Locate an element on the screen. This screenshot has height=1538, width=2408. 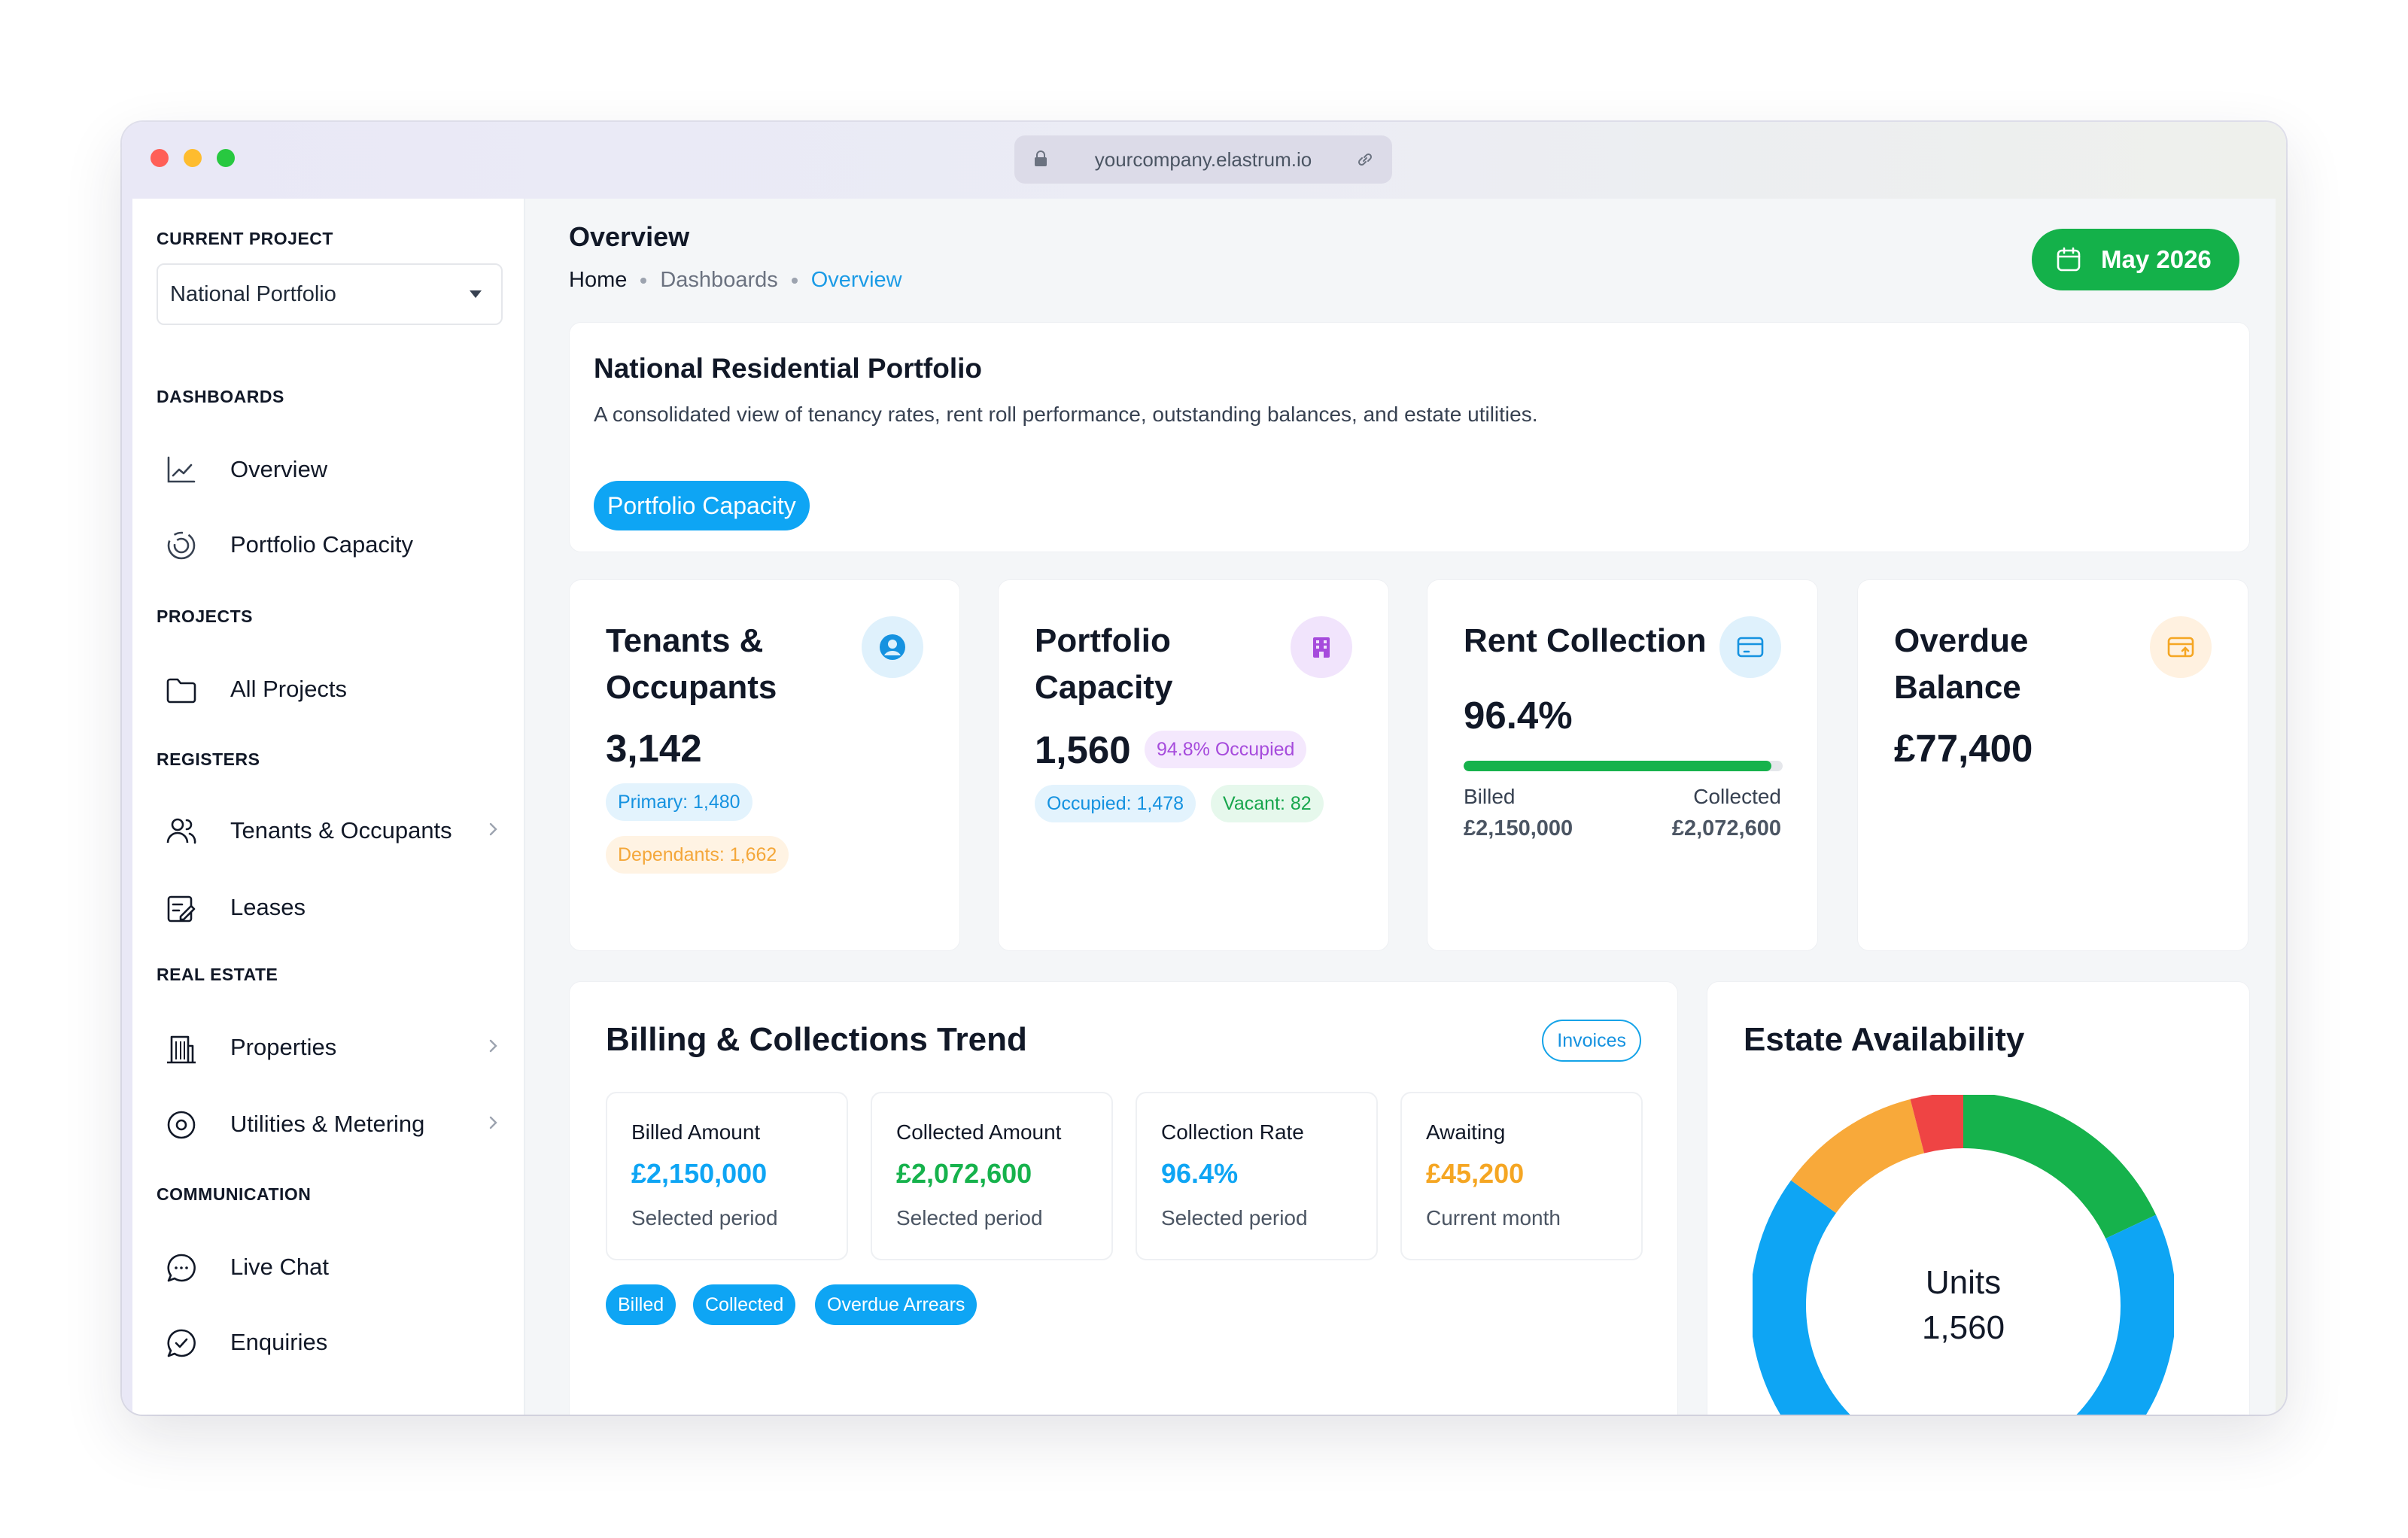
capacity-value: 1,560 is located at coordinates (1083, 750).